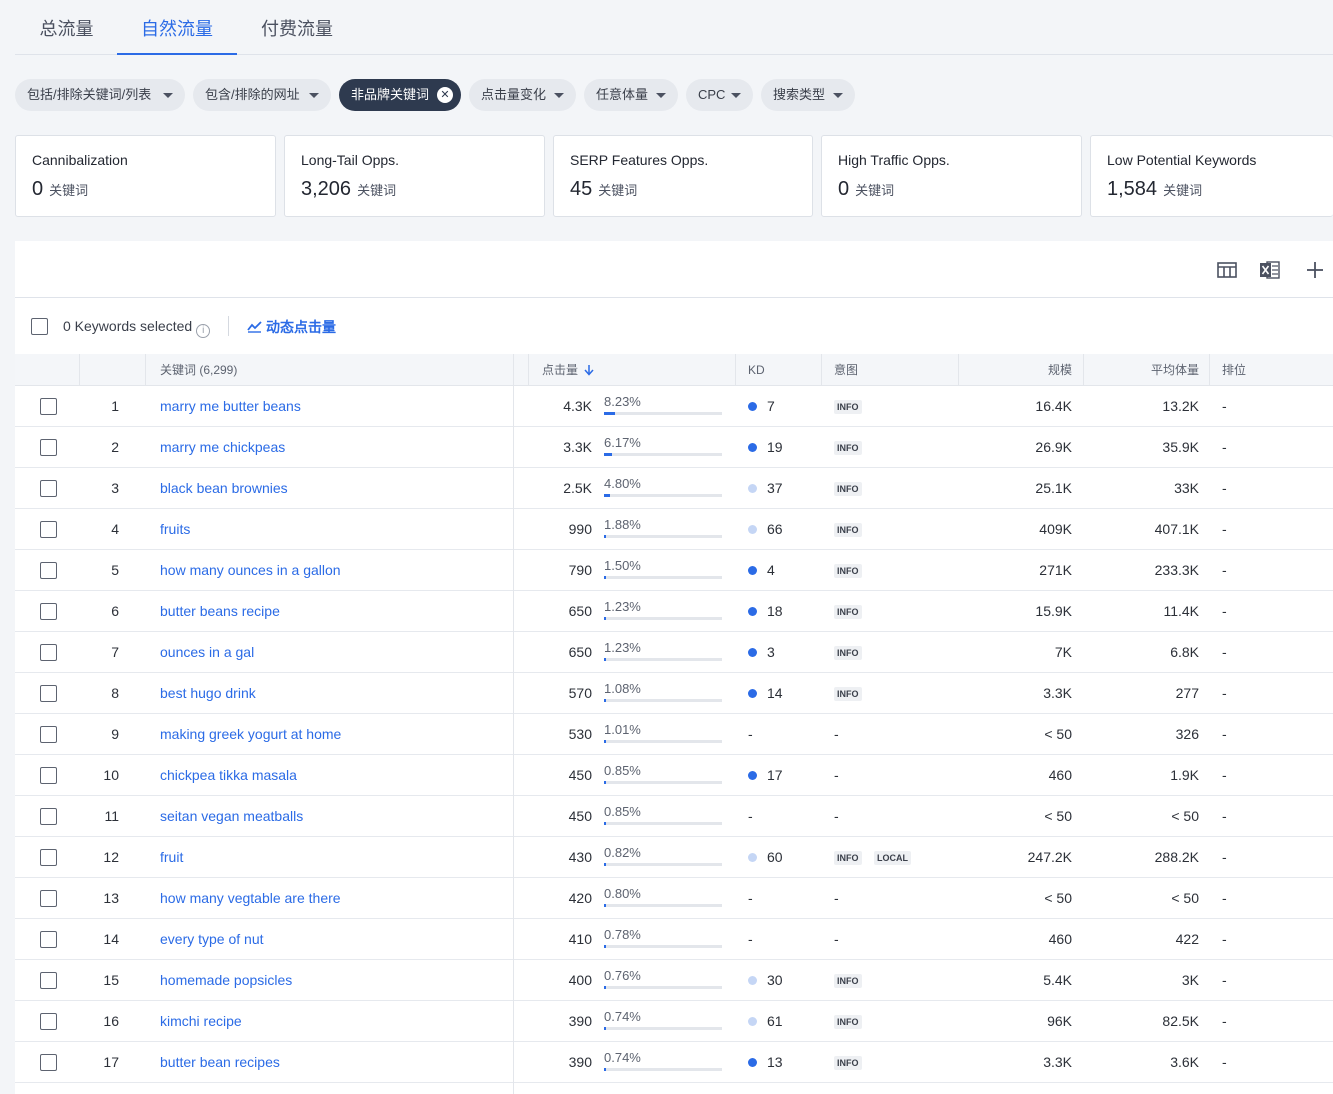 The height and width of the screenshot is (1094, 1333). What do you see at coordinates (719, 95) in the screenshot?
I see `filter-cpc: CPC` at bounding box center [719, 95].